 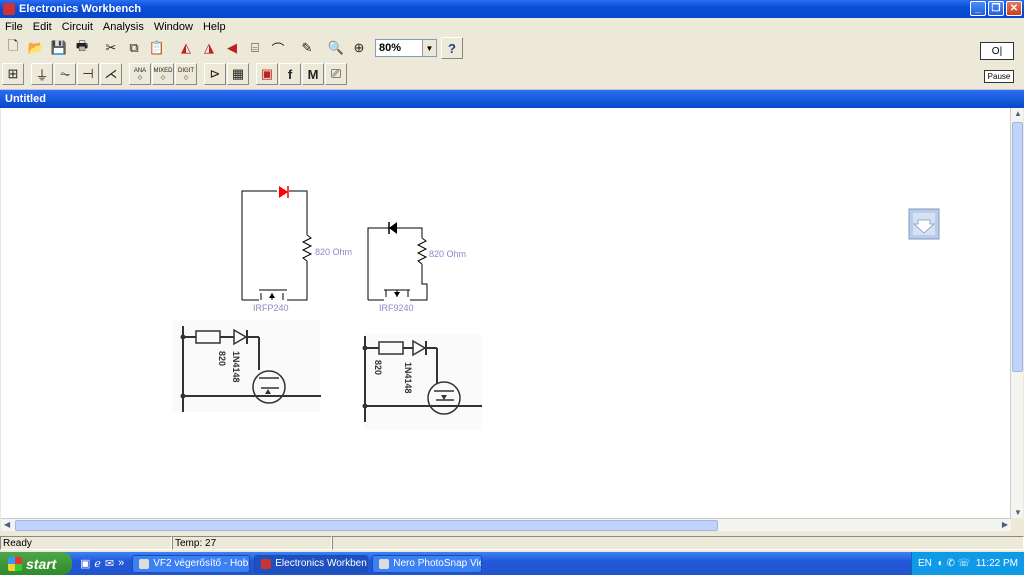 What do you see at coordinates (77, 27) in the screenshot?
I see `menu-circuit: Circuit` at bounding box center [77, 27].